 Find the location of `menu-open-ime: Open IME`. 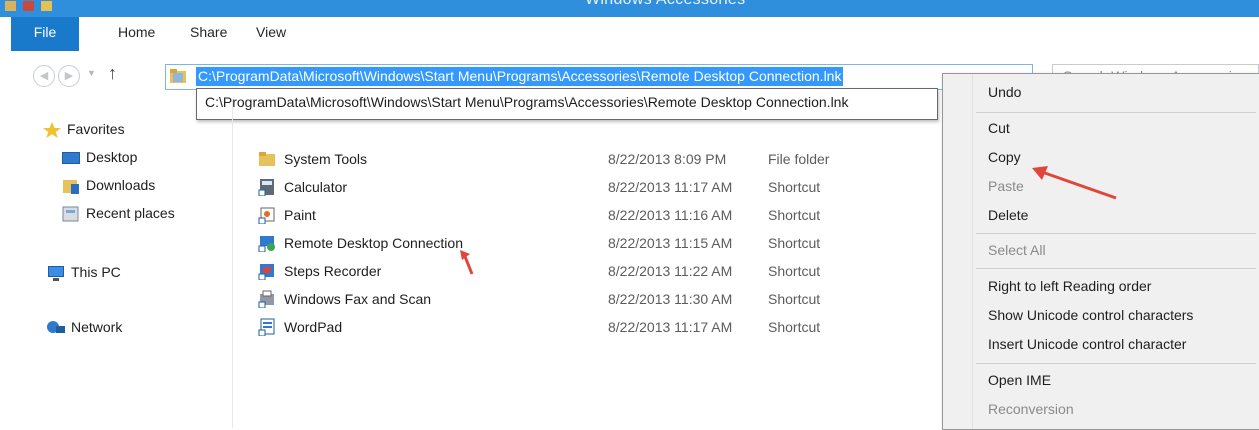

menu-open-ime: Open IME is located at coordinates (1019, 380).